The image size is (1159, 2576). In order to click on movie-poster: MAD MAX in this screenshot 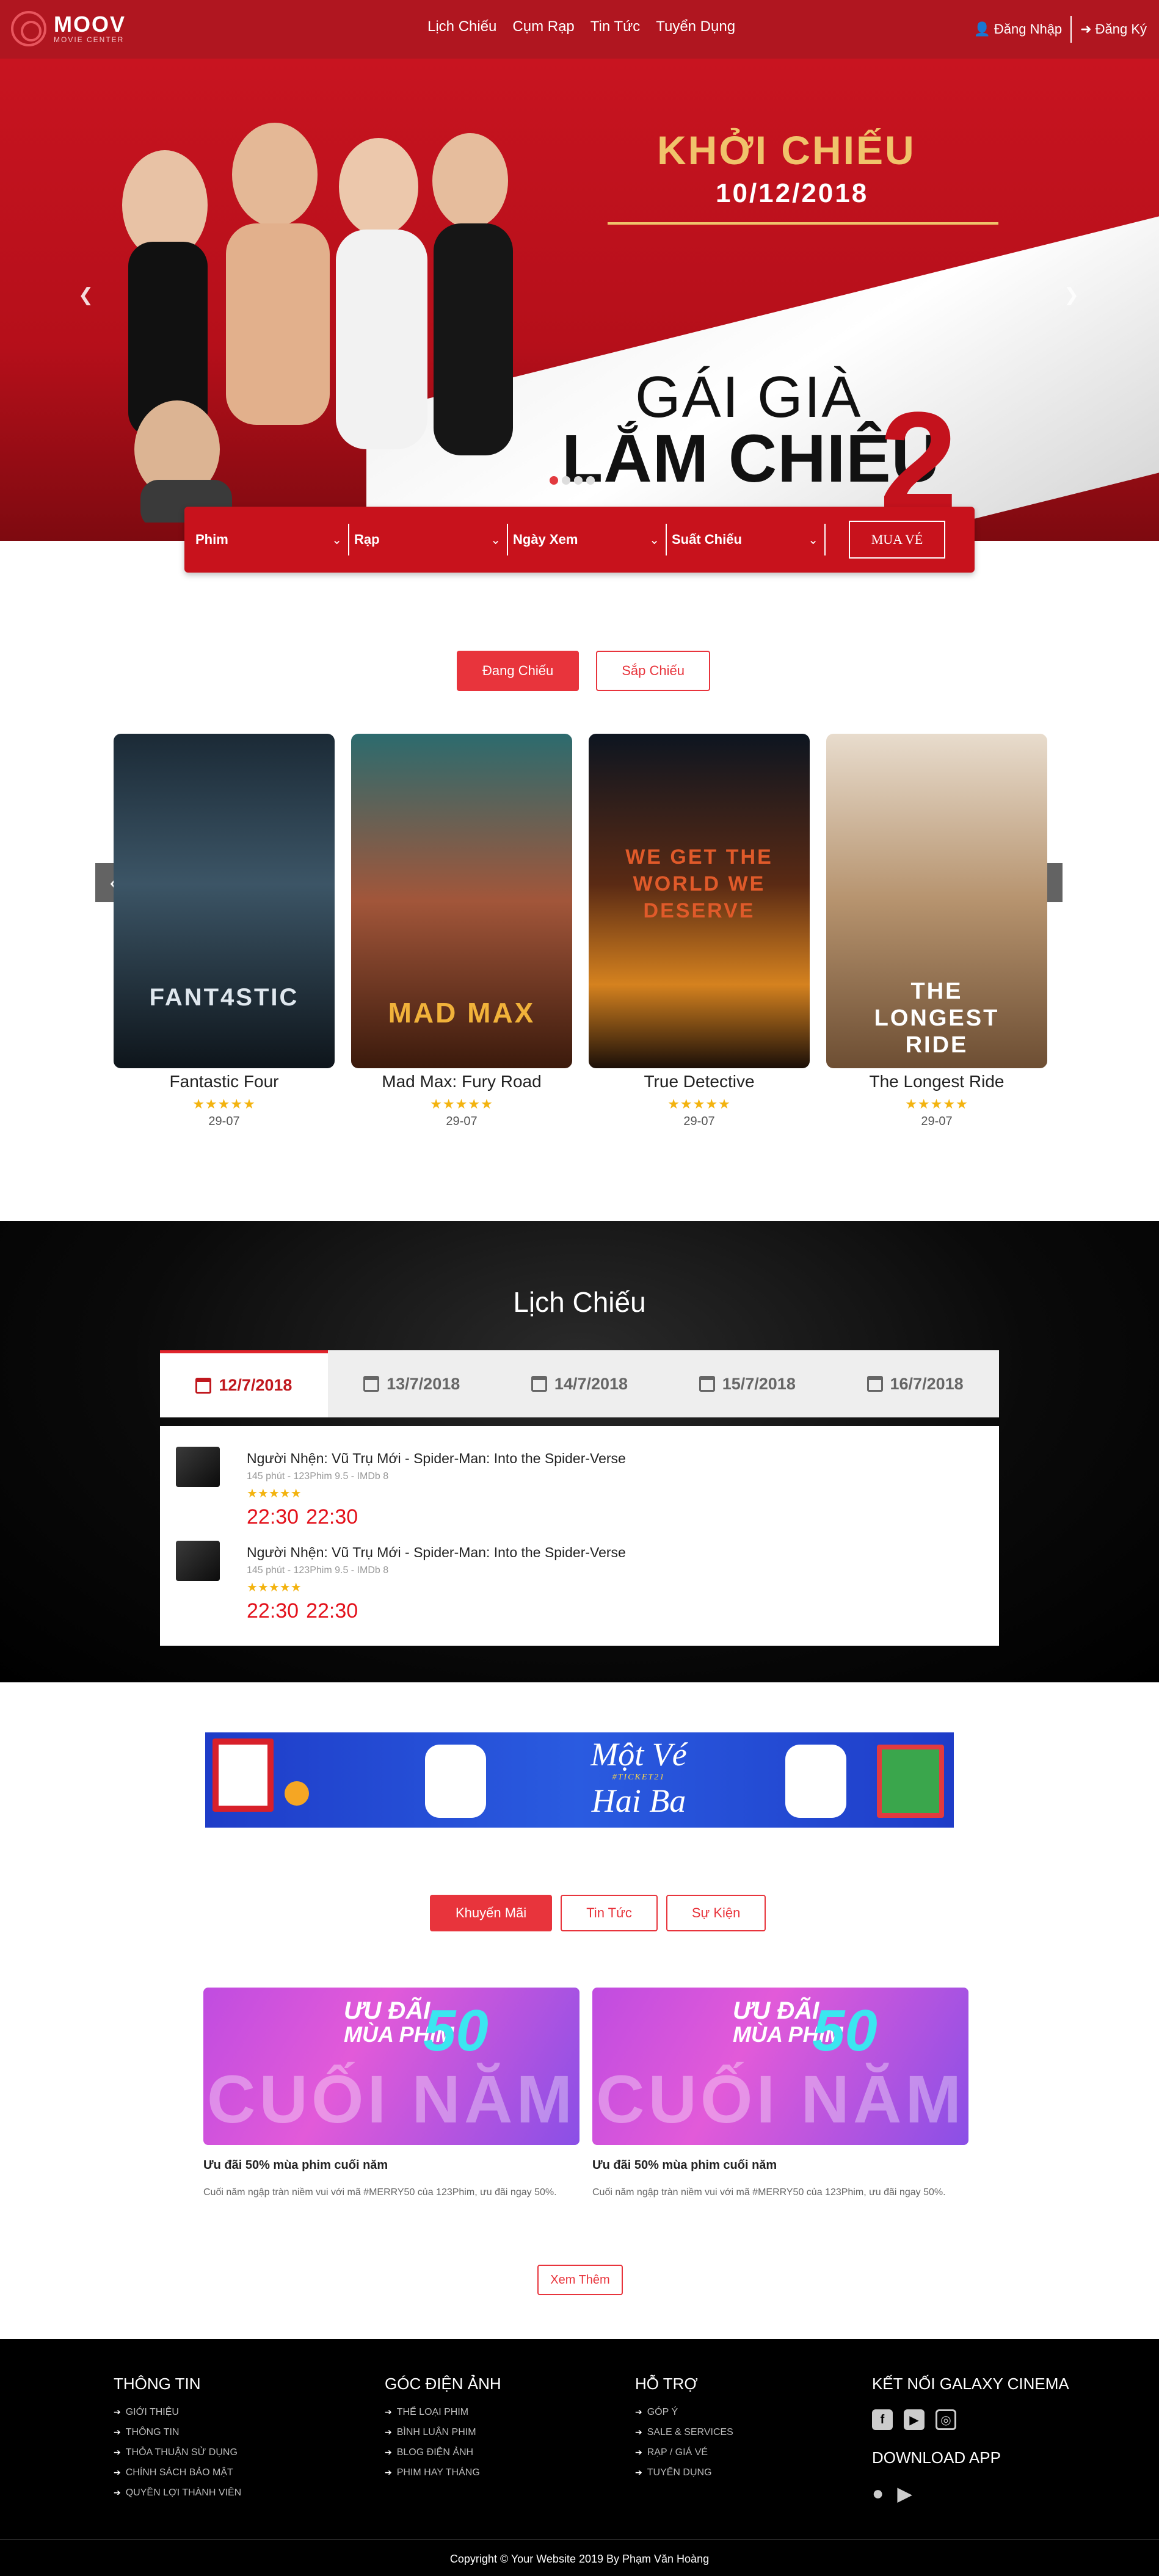, I will do `click(461, 901)`.